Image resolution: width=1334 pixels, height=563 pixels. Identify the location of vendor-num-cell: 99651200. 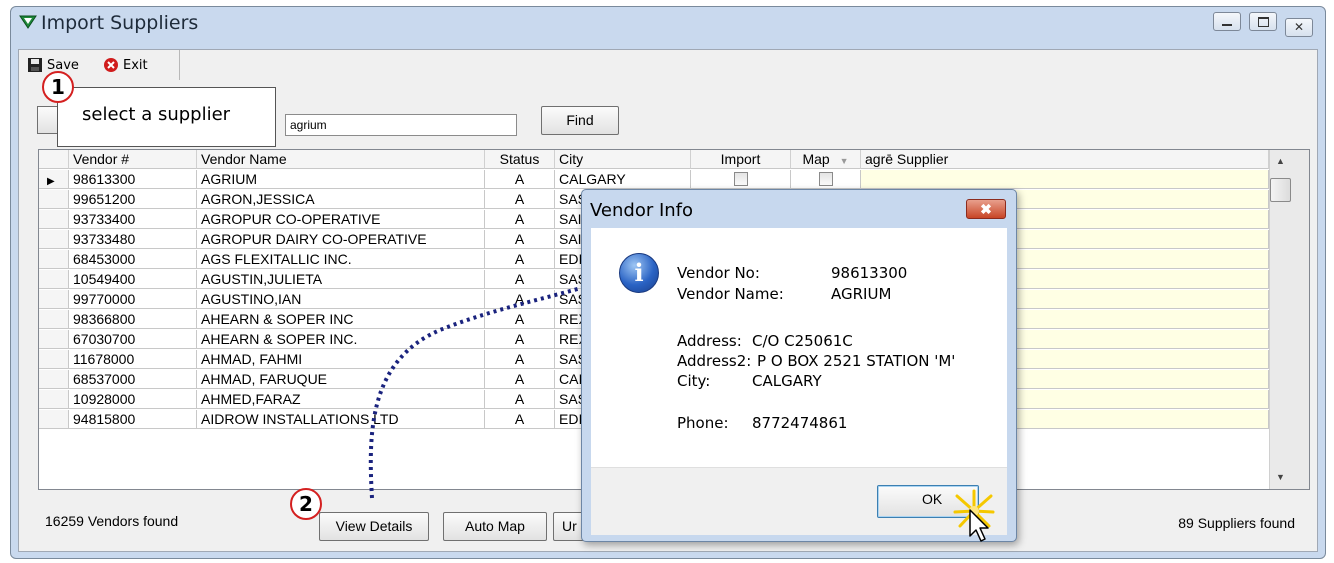
(133, 199).